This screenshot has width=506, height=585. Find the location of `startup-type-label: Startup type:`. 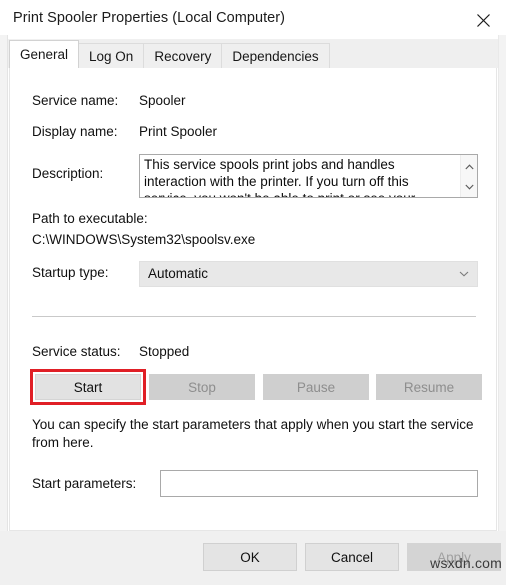

startup-type-label: Startup type: is located at coordinates (70, 272).